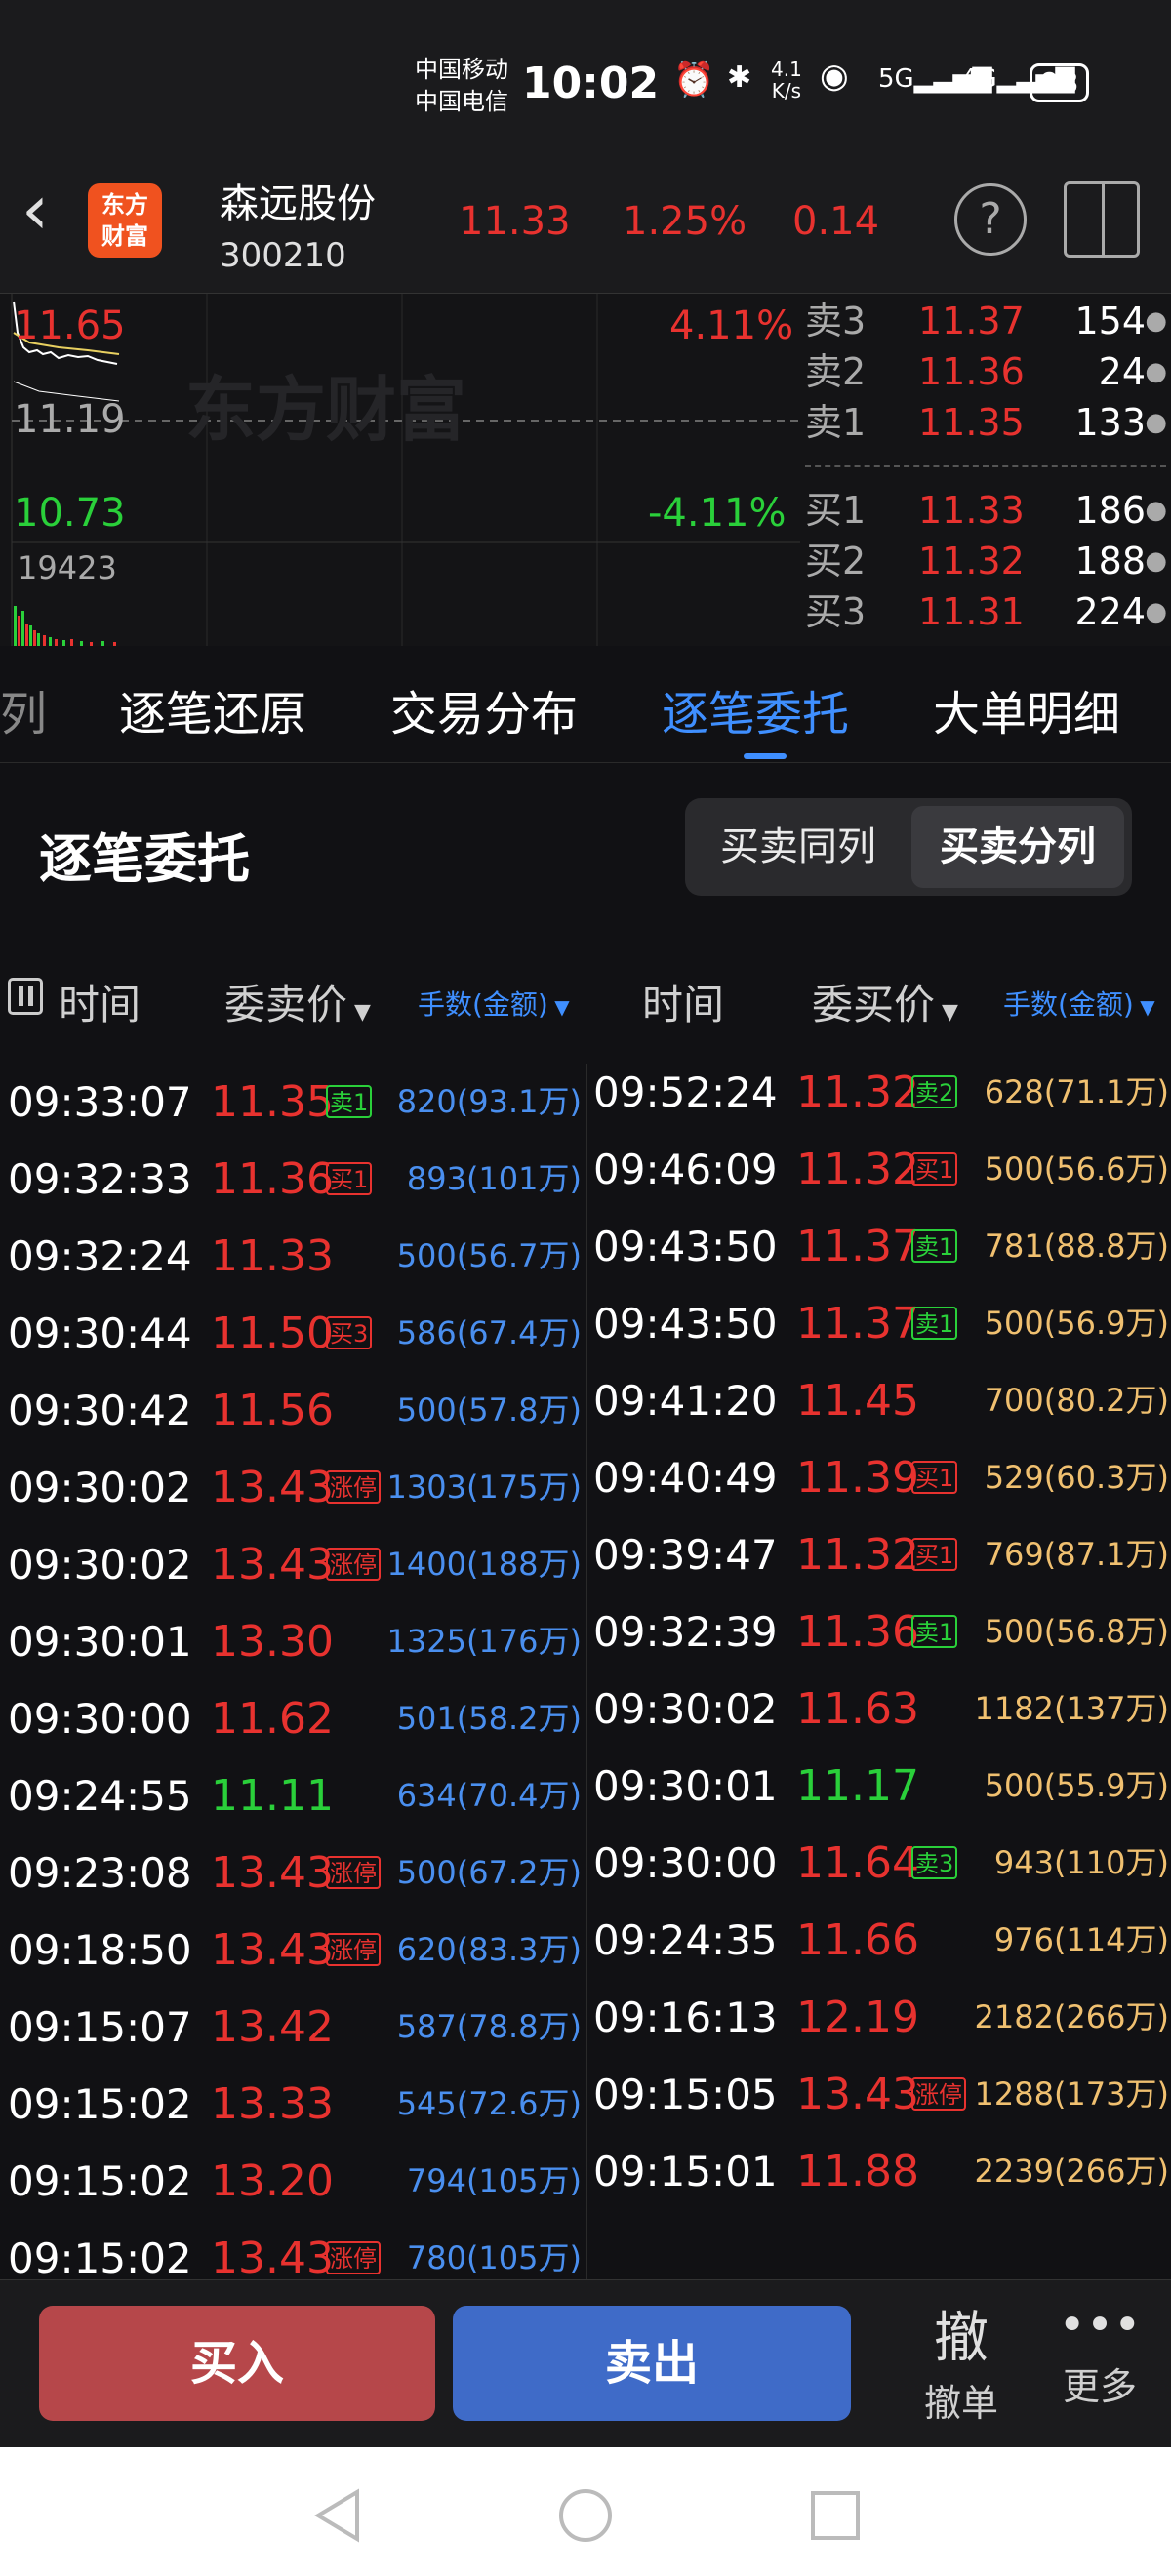 The image size is (1171, 2576). What do you see at coordinates (25, 996) in the screenshot?
I see `pause-icon` at bounding box center [25, 996].